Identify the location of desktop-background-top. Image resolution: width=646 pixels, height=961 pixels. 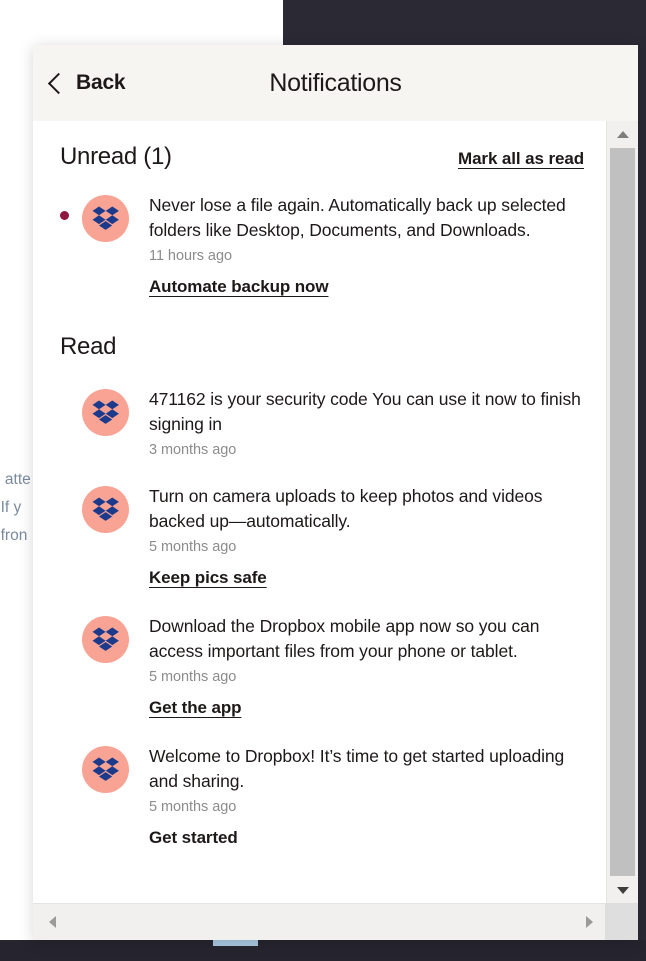
(464, 23).